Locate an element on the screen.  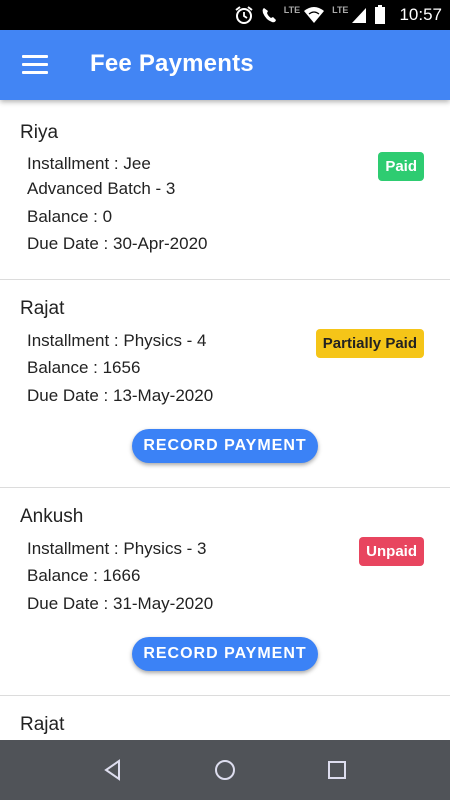
recents-icon is located at coordinates (337, 770).